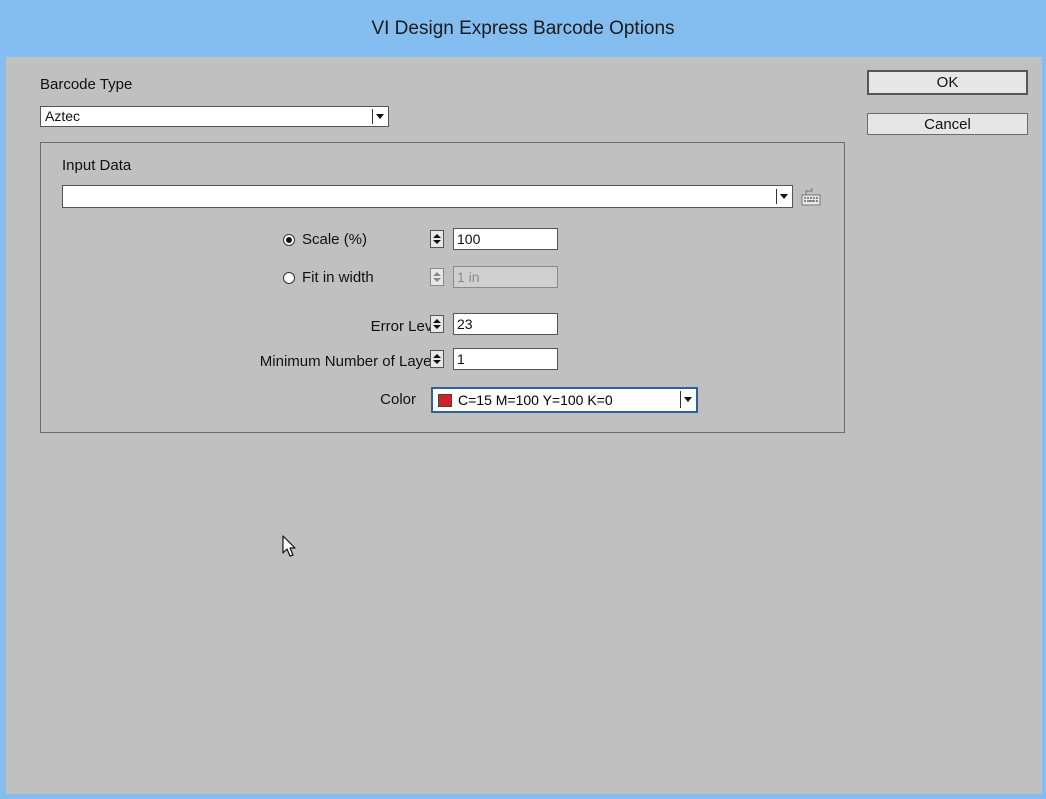  Describe the element at coordinates (63, 116) in the screenshot. I see `barcode-type-value: Aztec` at that location.